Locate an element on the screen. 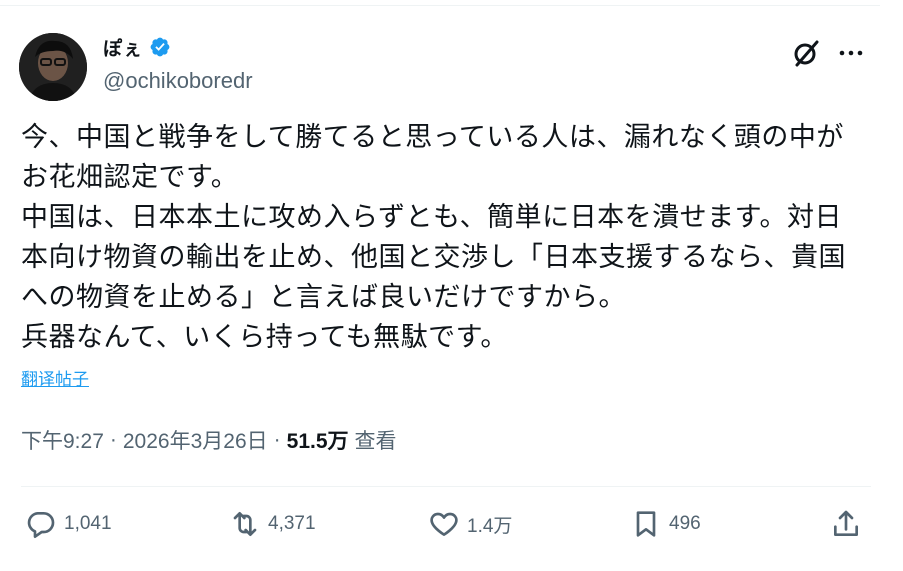 This screenshot has height=571, width=903. tweet-meta: 下午9:27 · 2026年3月26日 · 51.5万 查看 is located at coordinates (209, 440).